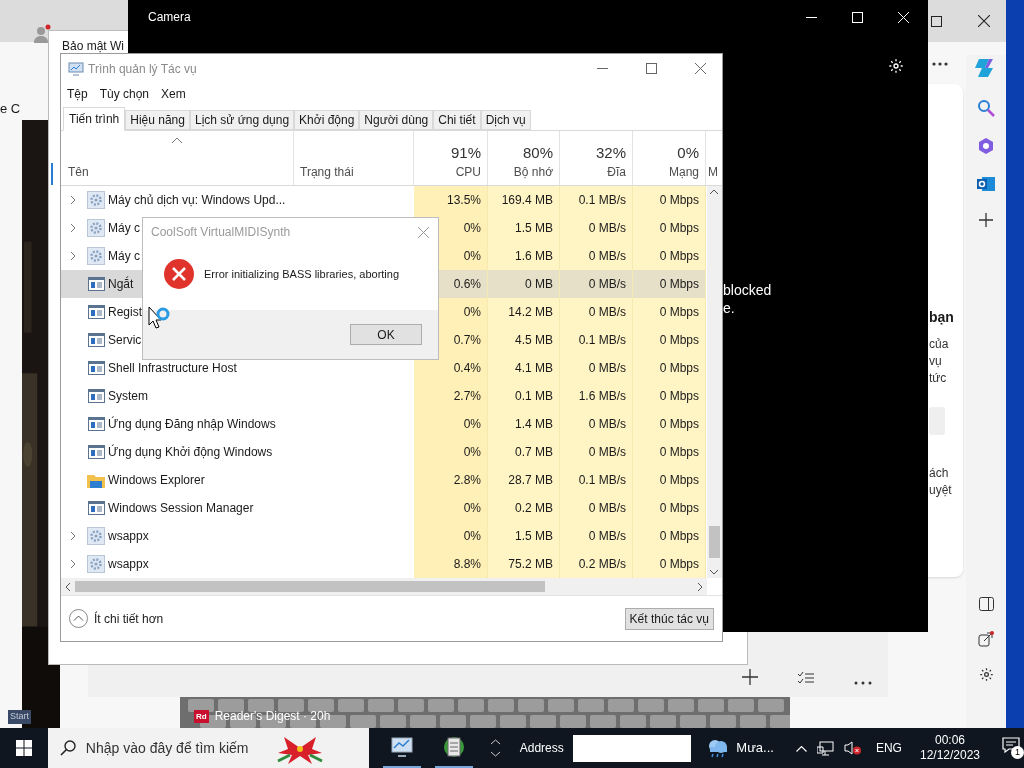 The width and height of the screenshot is (1024, 768). I want to click on sidebar-panel-icon, so click(986, 604).